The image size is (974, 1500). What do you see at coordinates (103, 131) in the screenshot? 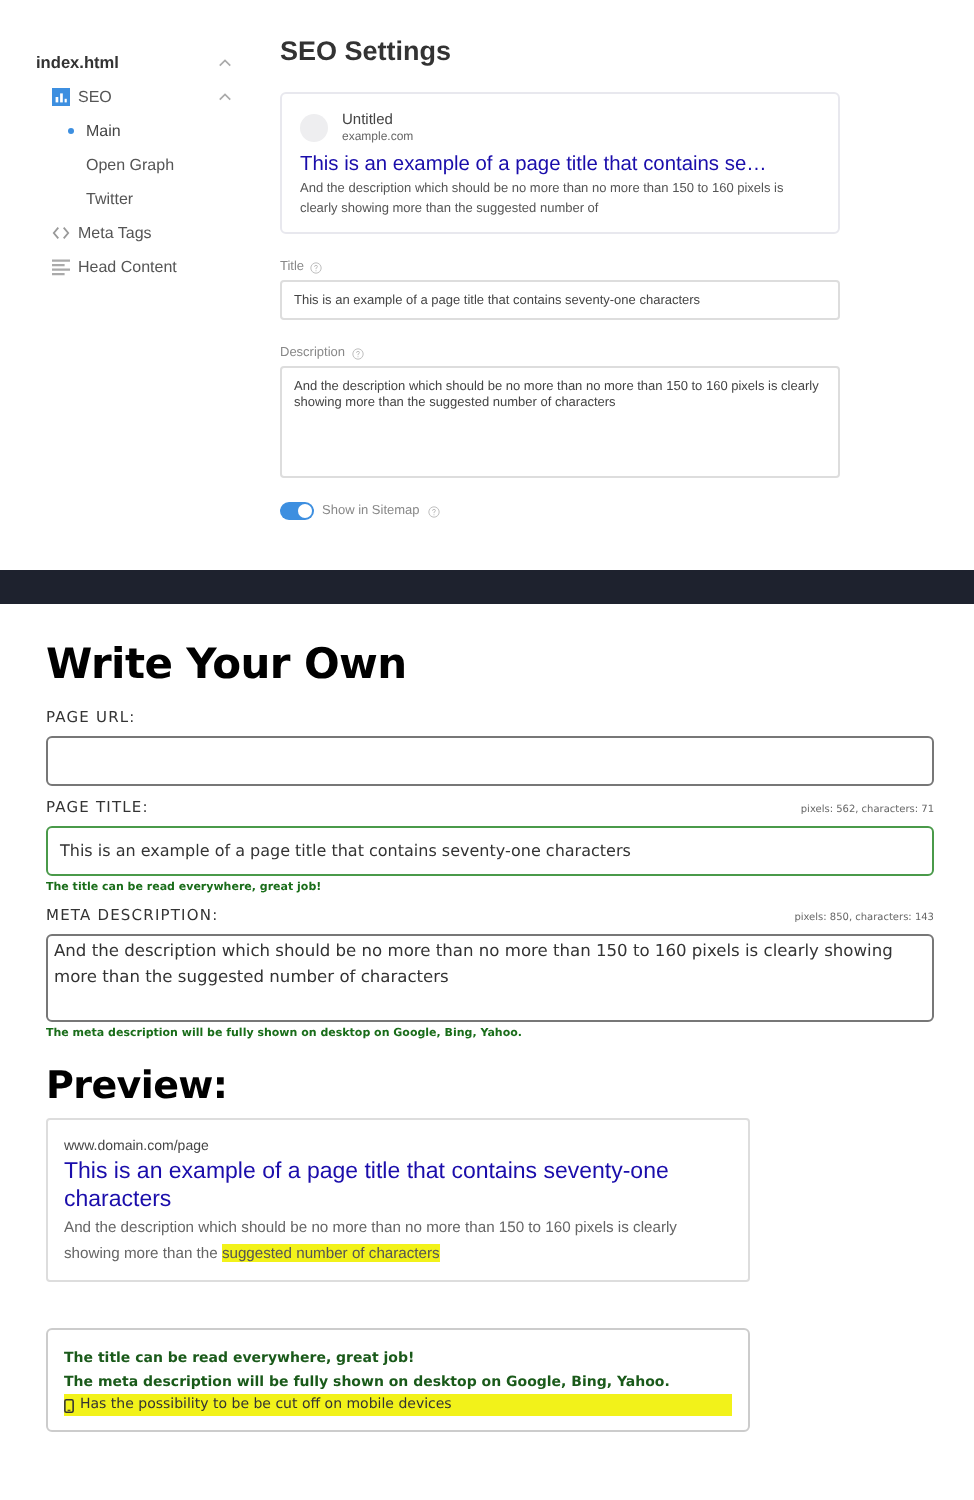
I see `sidebar-item: Main` at bounding box center [103, 131].